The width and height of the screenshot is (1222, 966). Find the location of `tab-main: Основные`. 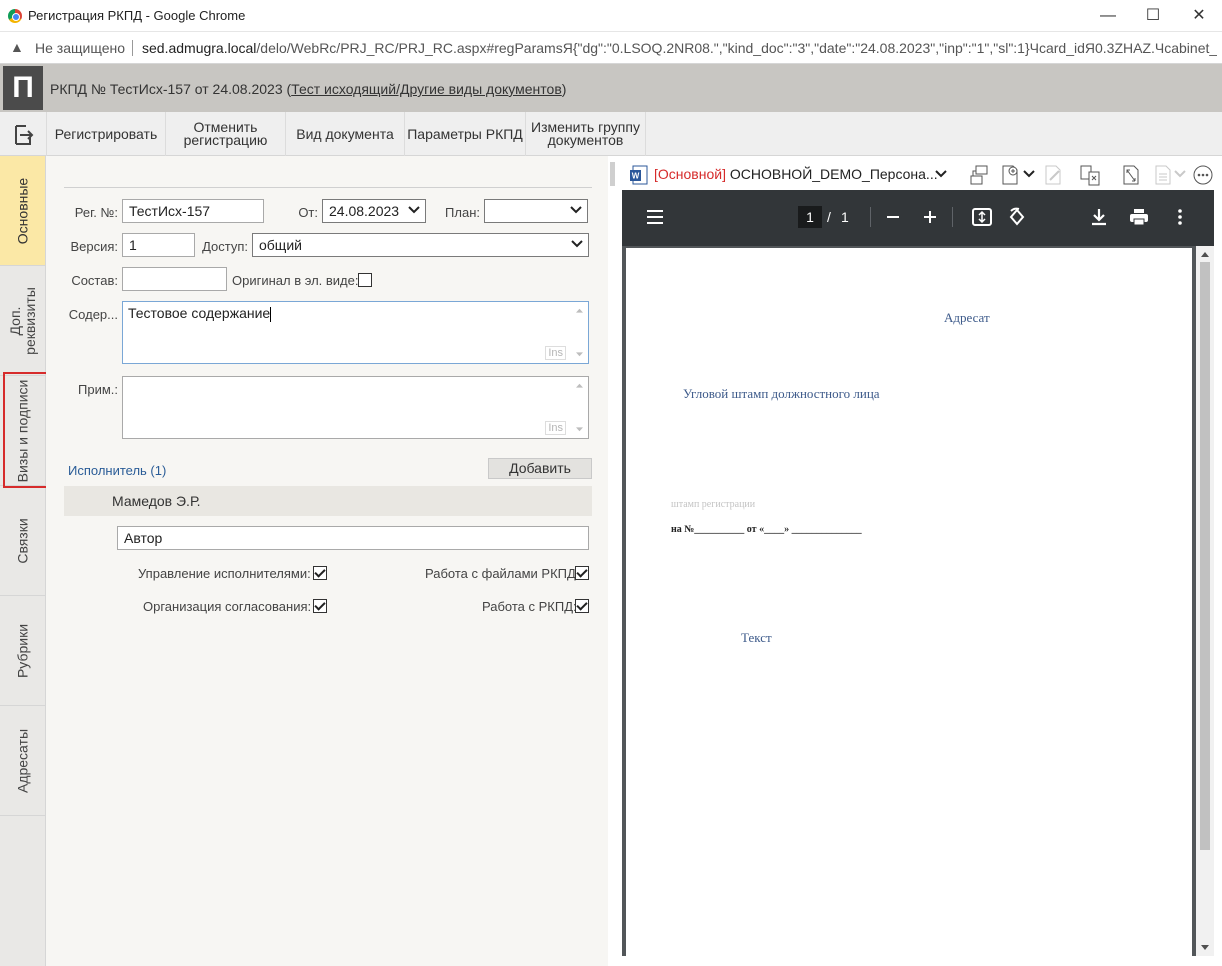

tab-main: Основные is located at coordinates (22, 211).